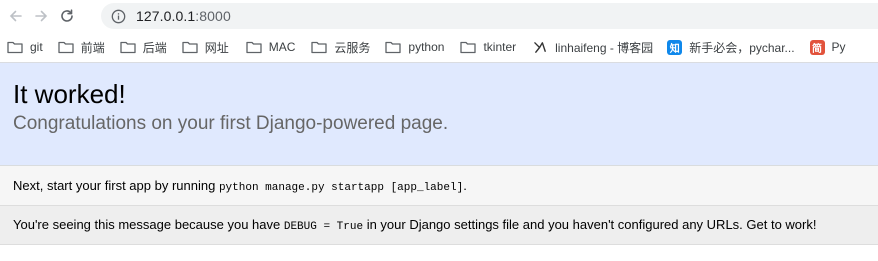 The height and width of the screenshot is (261, 878). Describe the element at coordinates (341, 187) in the screenshot. I see `startapp-command: python manage.py startapp [app_label]` at that location.